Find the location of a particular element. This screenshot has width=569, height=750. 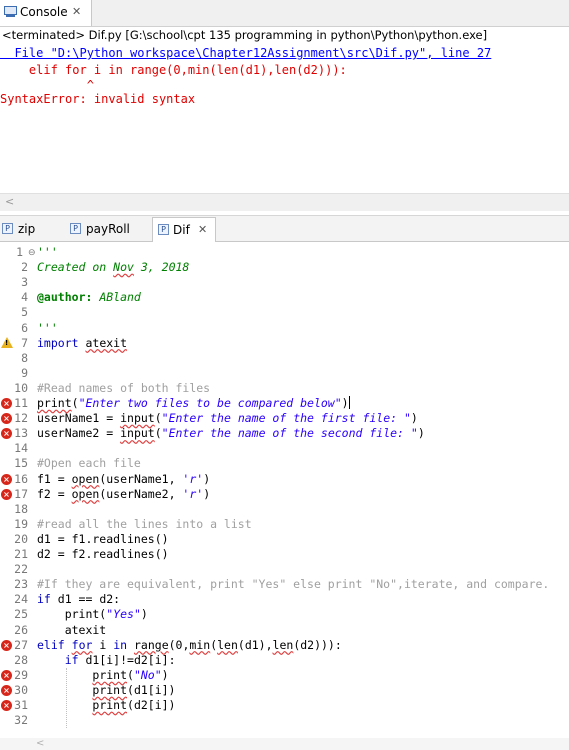

tab-zip: P zip is located at coordinates (27, 229).